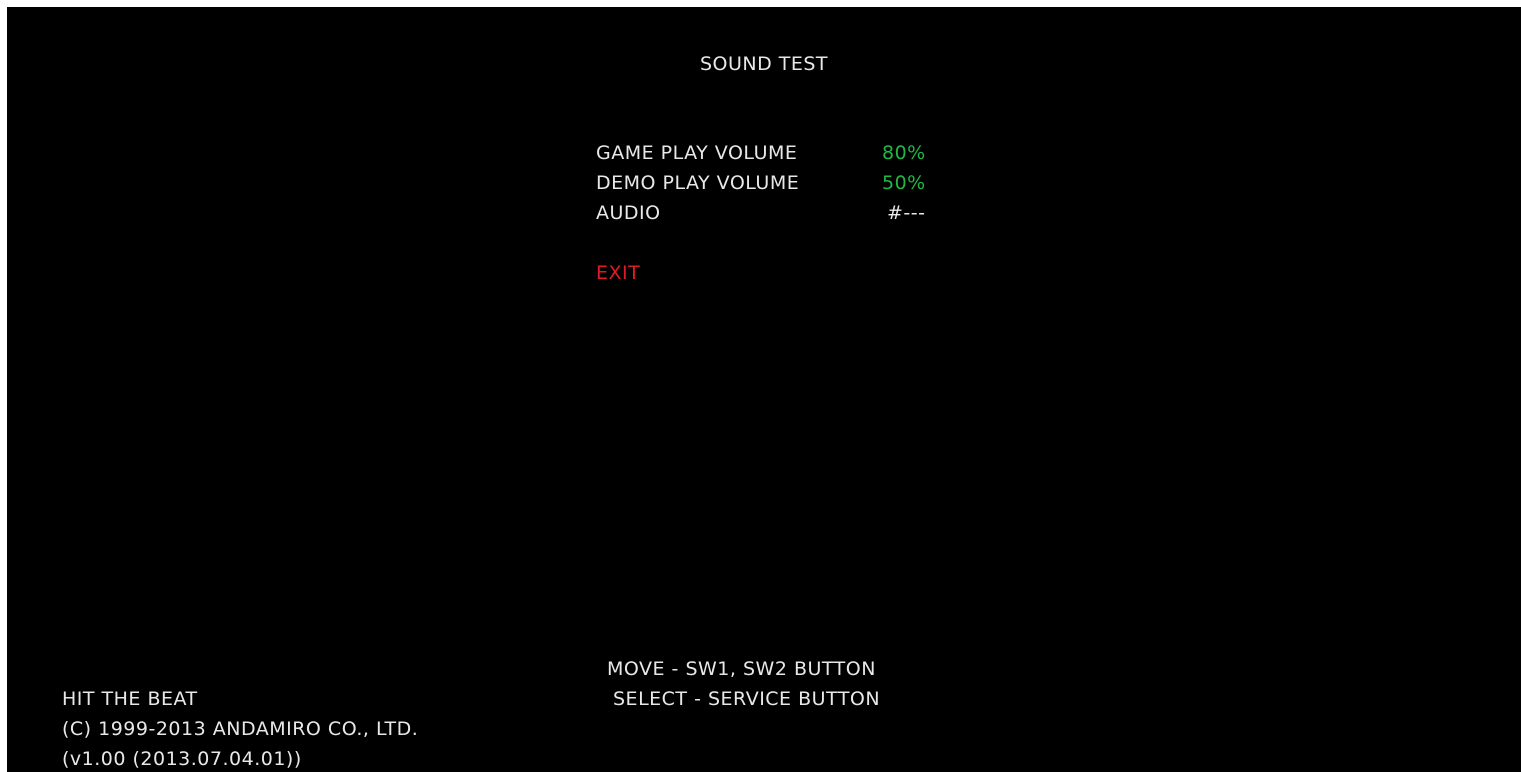 The height and width of the screenshot is (772, 1521). I want to click on menu-item-game-play-volume-value: 80%, so click(904, 153).